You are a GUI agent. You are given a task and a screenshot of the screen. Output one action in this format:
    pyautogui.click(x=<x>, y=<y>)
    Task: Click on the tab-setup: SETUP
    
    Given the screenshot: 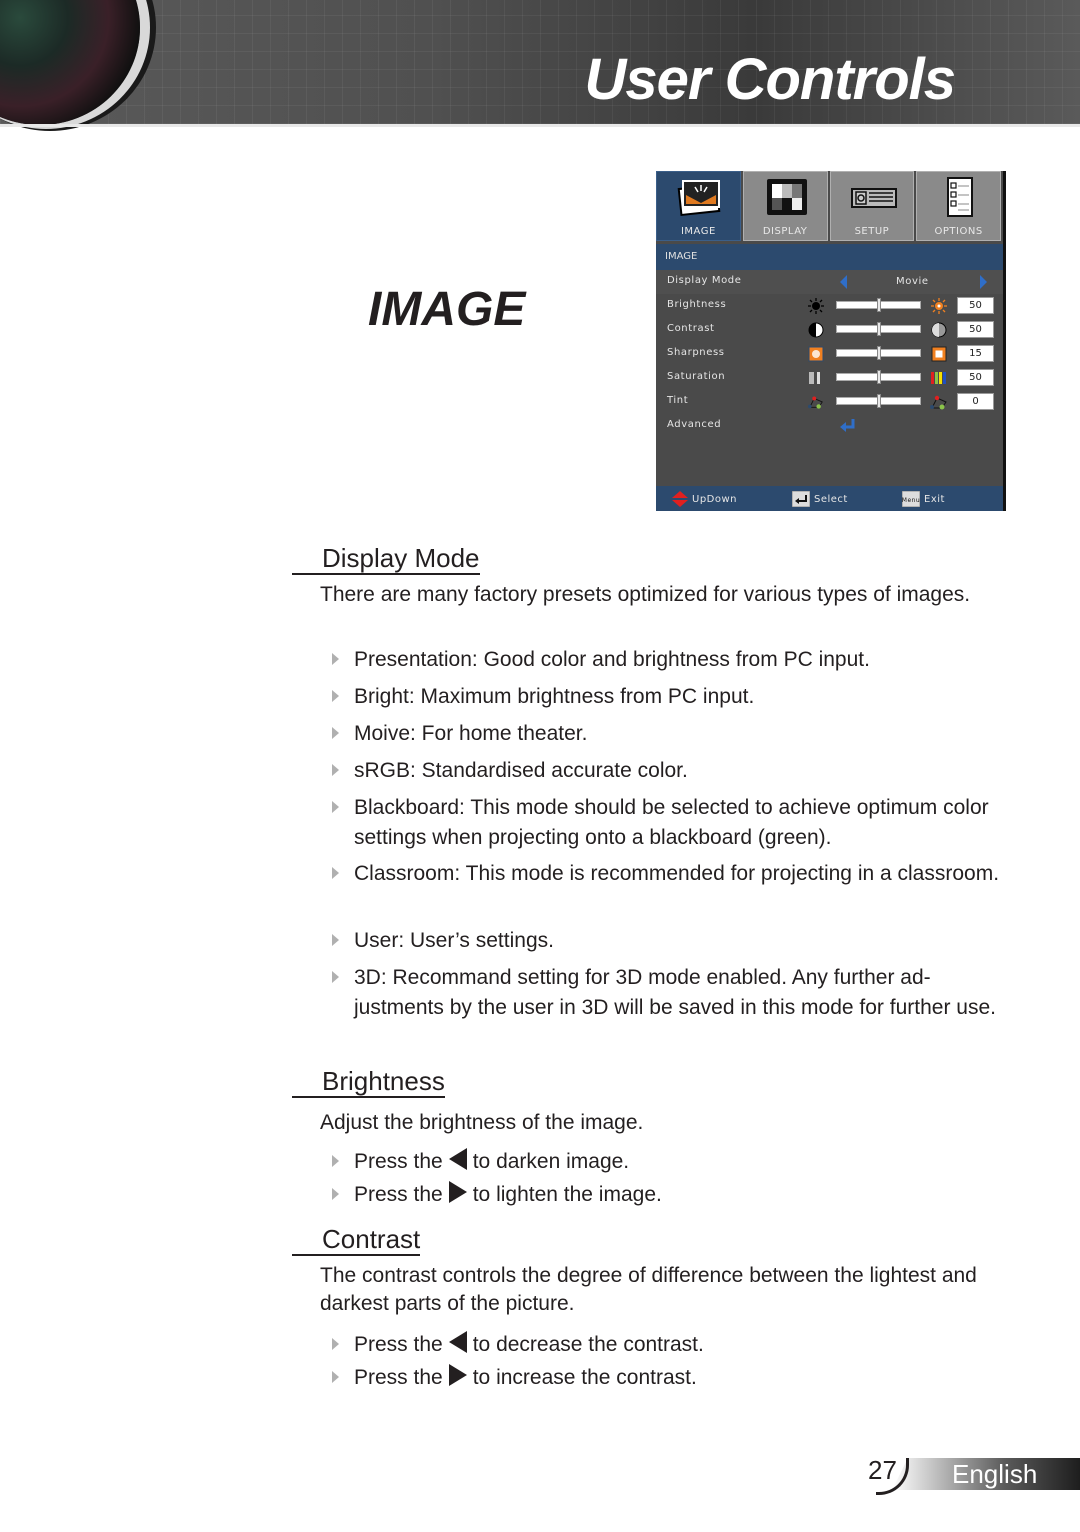 What is the action you would take?
    pyautogui.click(x=872, y=206)
    